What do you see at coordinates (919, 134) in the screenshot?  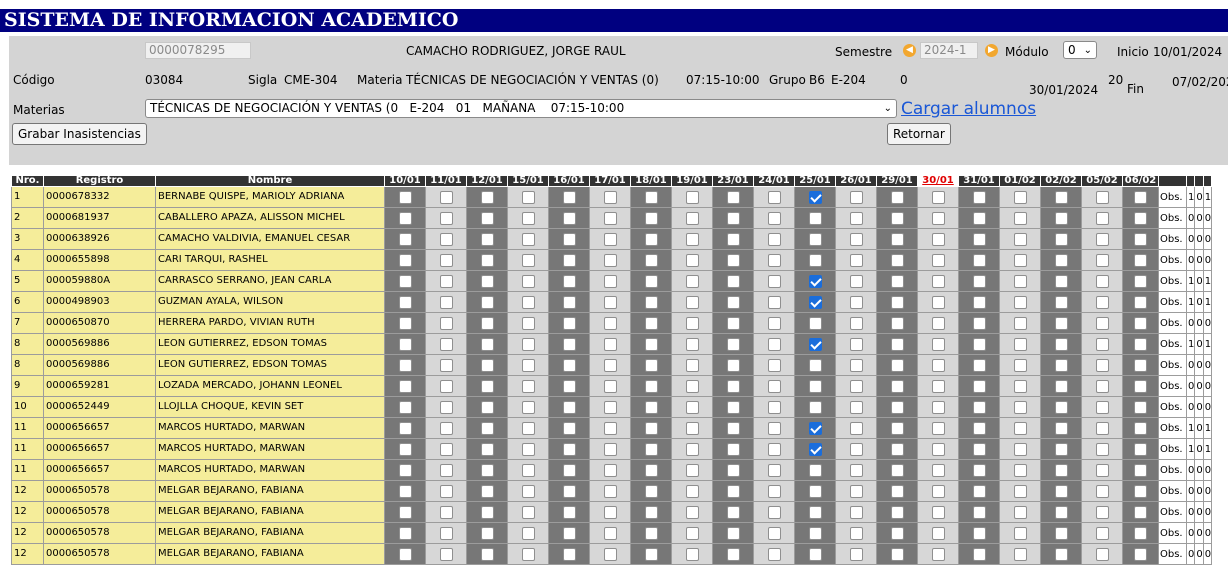 I see `retornar-button: Retornar` at bounding box center [919, 134].